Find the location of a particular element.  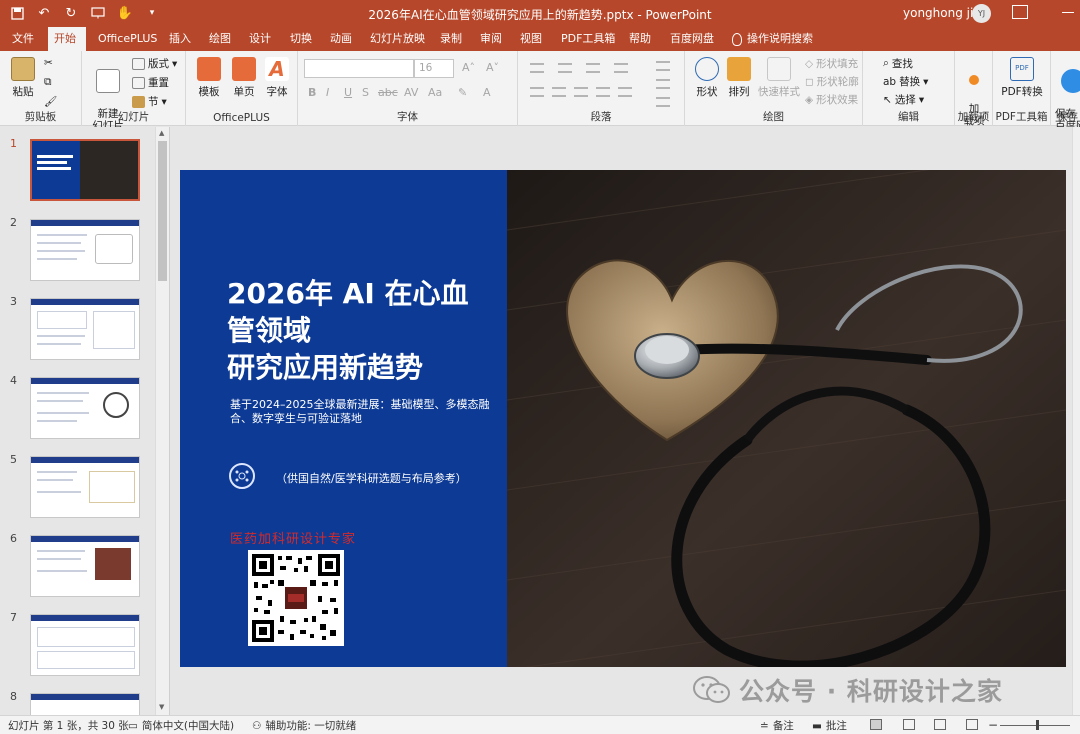

numbering-icon is located at coordinates (565, 68).